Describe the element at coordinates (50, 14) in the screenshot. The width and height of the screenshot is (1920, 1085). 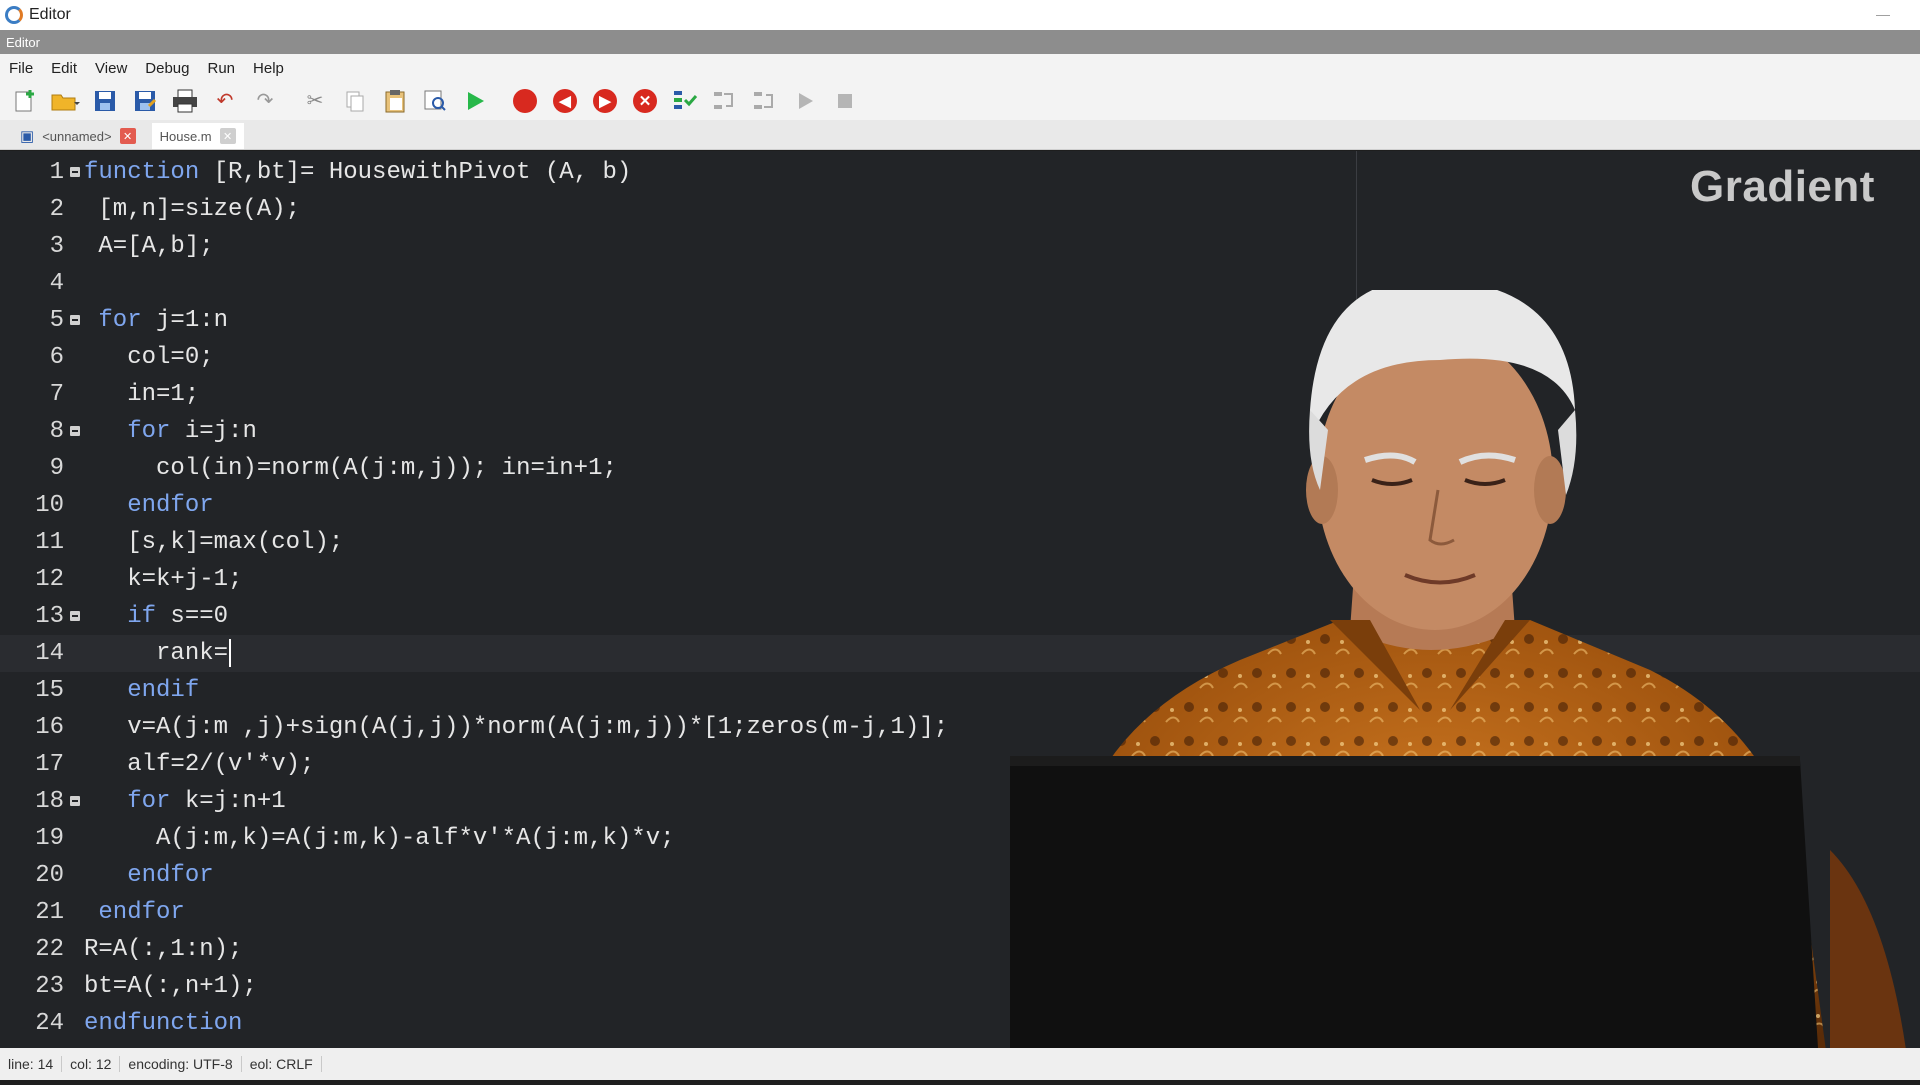
I see `window-title: Editor` at that location.